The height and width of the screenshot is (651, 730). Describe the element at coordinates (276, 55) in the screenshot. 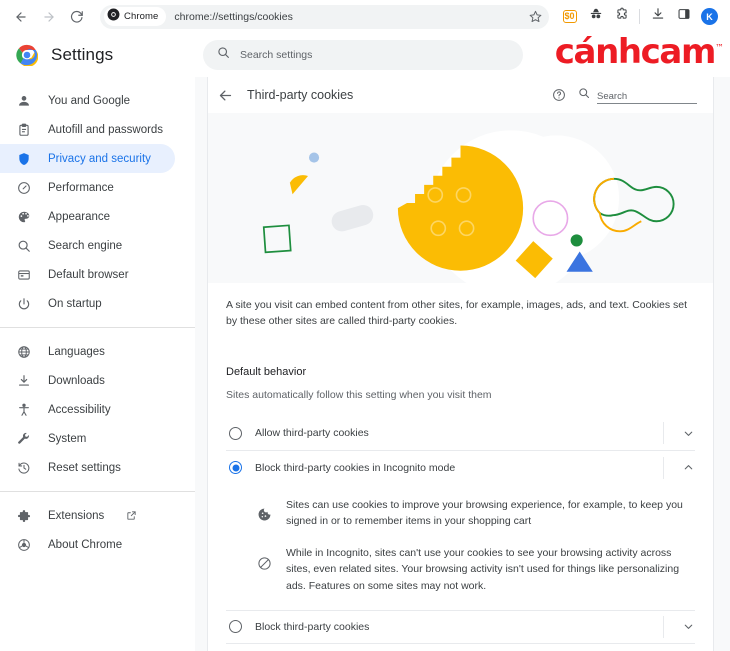

I see `search-settings-placeholder: Search settings` at that location.